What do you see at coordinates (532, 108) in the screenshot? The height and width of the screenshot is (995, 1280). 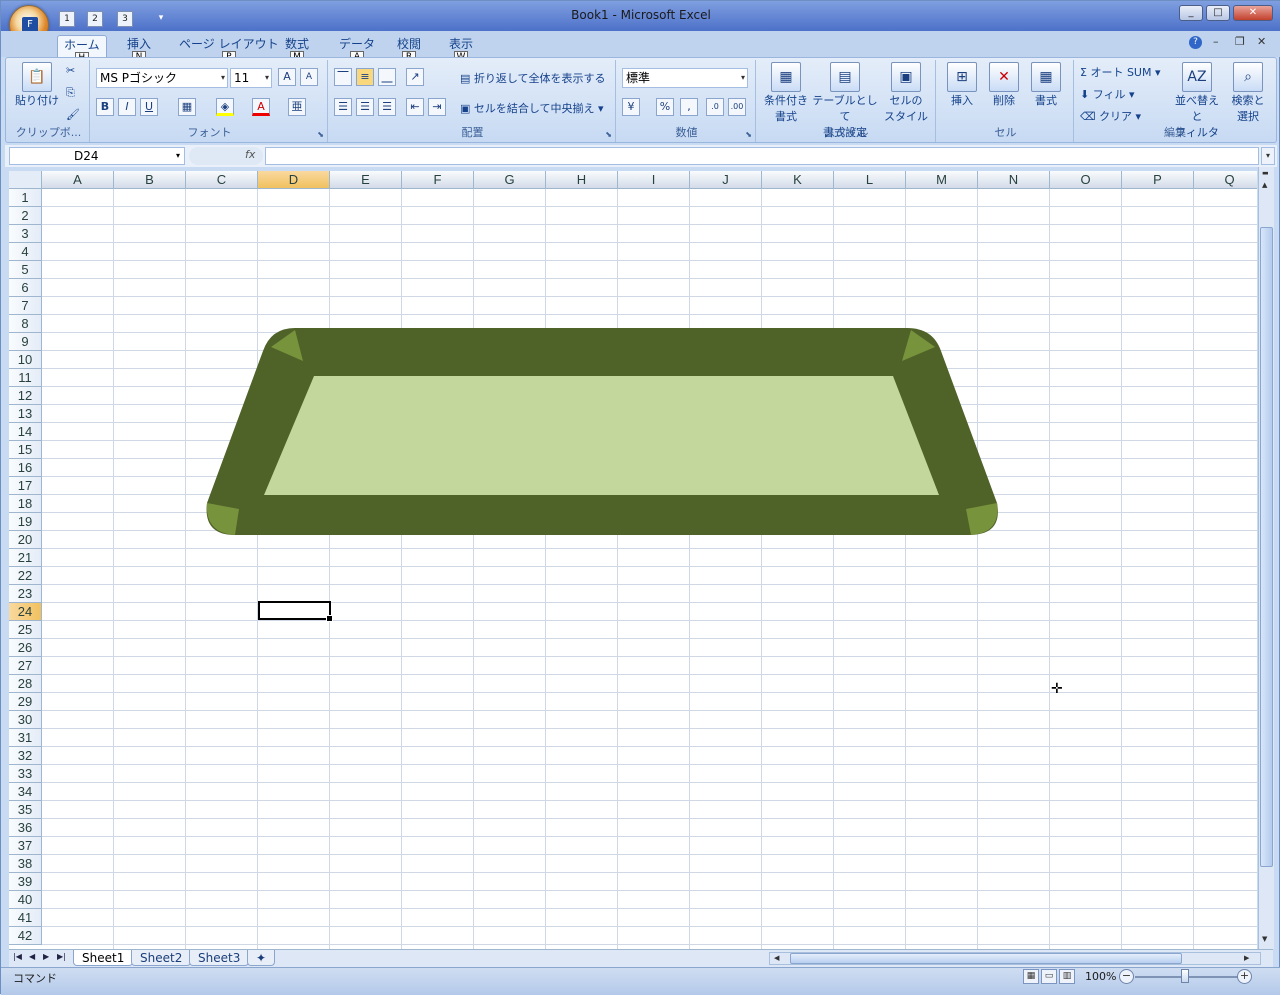 I see `merge-center-button: ▣ セルを結合して中央揃え ▾` at bounding box center [532, 108].